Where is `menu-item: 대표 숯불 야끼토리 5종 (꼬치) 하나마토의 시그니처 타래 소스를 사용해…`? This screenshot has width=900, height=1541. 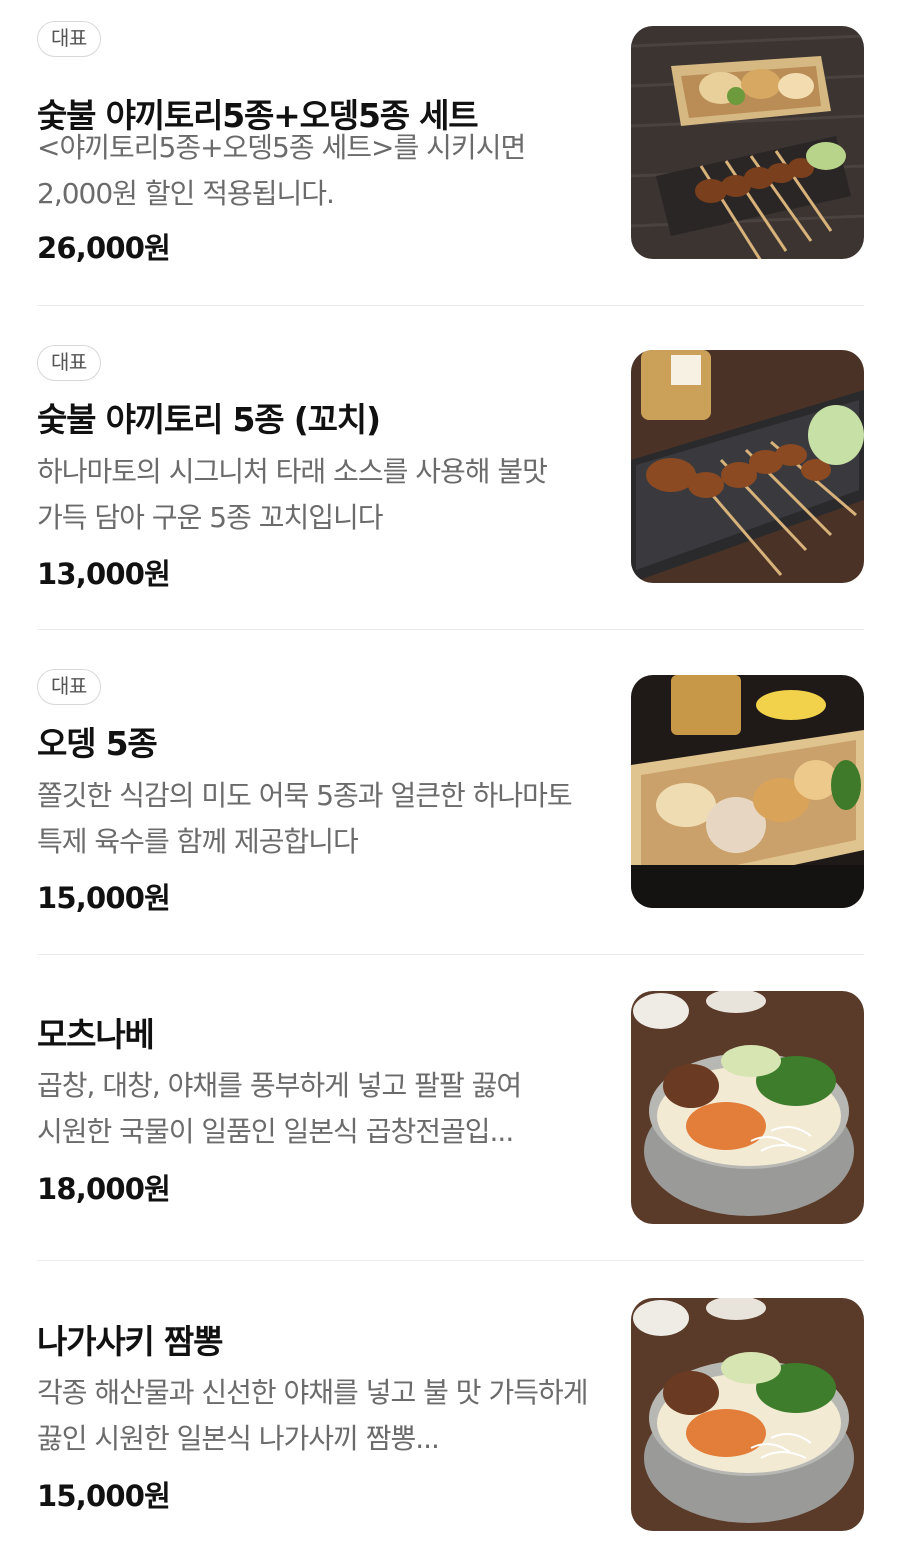 menu-item: 대표 숯불 야끼토리 5종 (꼬치) 하나마토의 시그니처 타래 소스를 사용해… is located at coordinates (450, 468).